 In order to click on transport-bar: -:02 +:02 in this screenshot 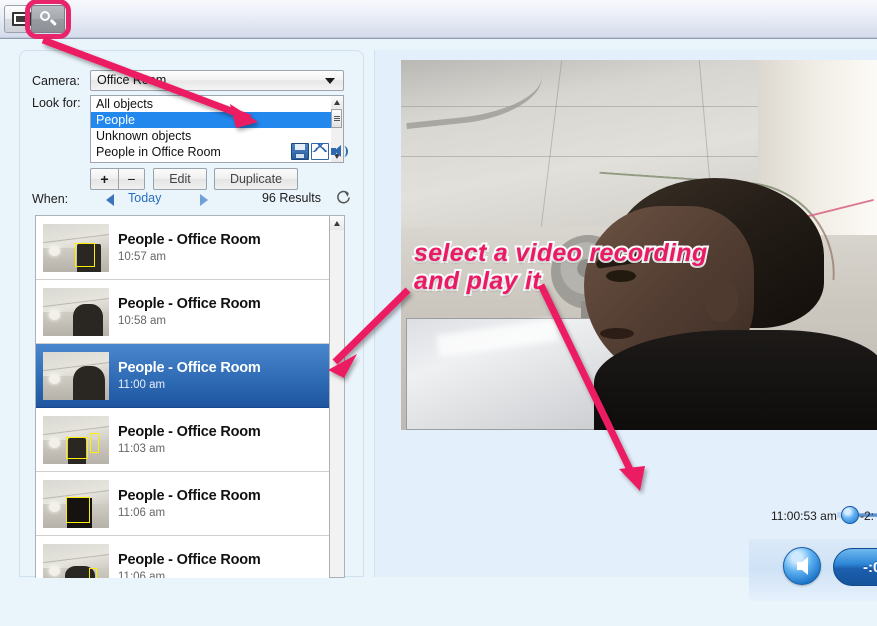, I will do `click(813, 570)`.